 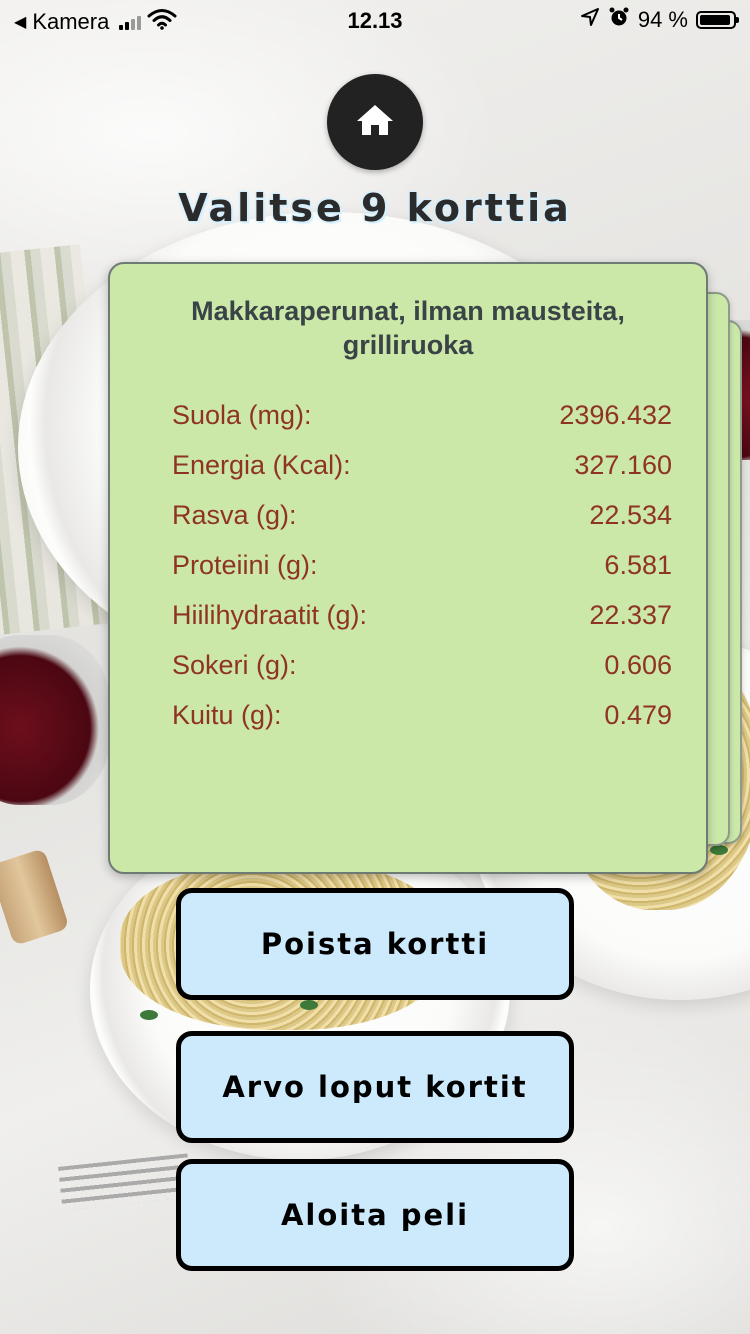 I want to click on nutrition-row-salt: Suola (mg): 2396.432, so click(x=422, y=425).